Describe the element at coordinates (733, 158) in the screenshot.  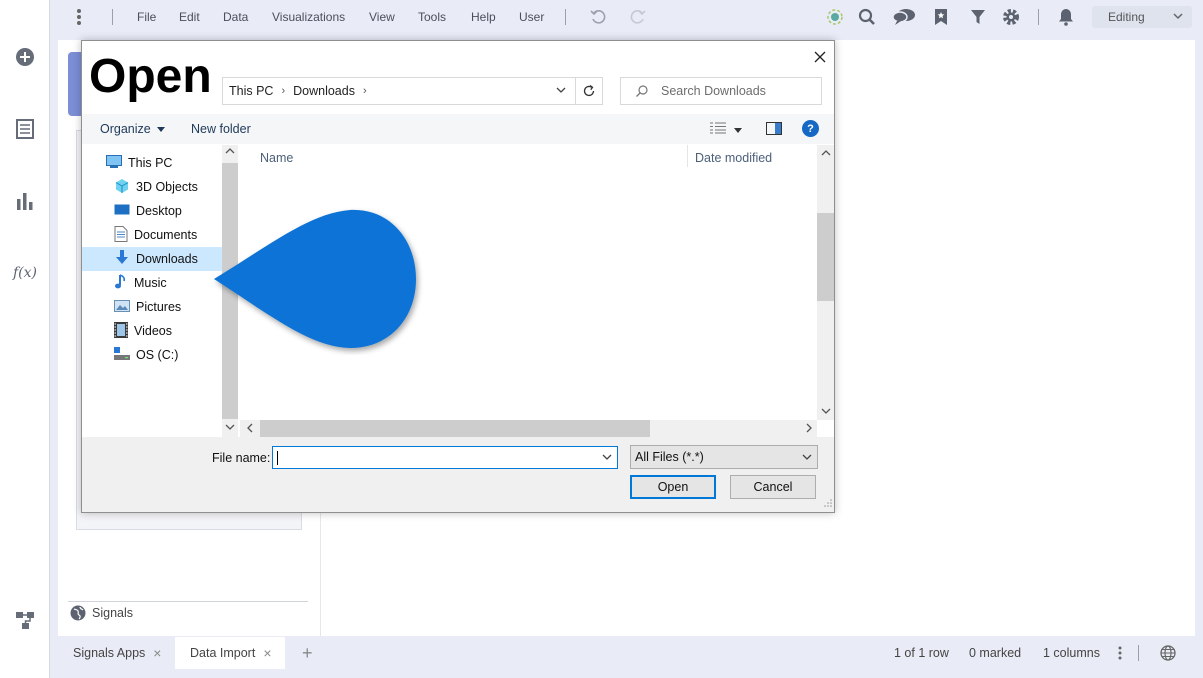
I see `column-header-date-modified: Date modified` at that location.